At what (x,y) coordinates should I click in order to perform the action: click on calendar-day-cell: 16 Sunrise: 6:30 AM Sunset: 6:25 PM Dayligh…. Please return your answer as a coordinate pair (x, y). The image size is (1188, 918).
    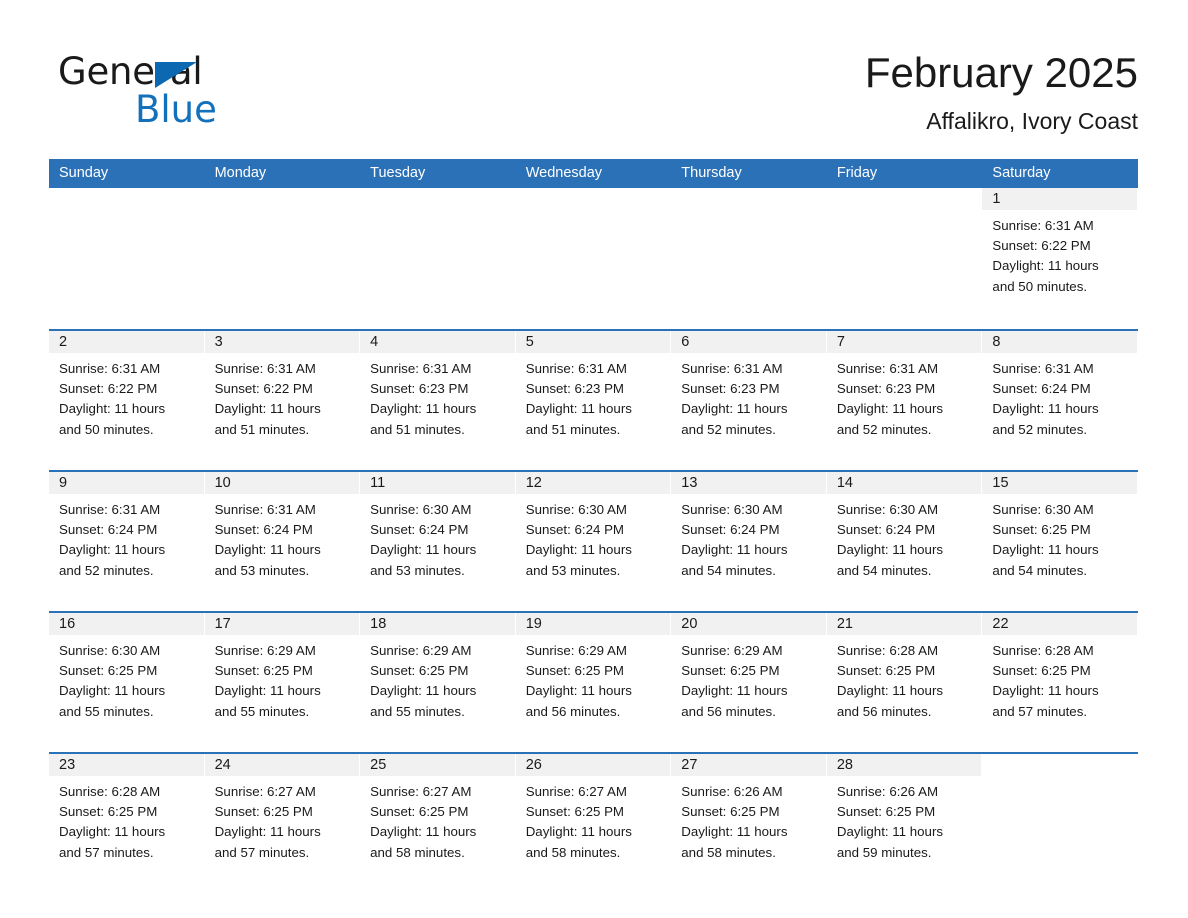
    Looking at the image, I should click on (127, 679).